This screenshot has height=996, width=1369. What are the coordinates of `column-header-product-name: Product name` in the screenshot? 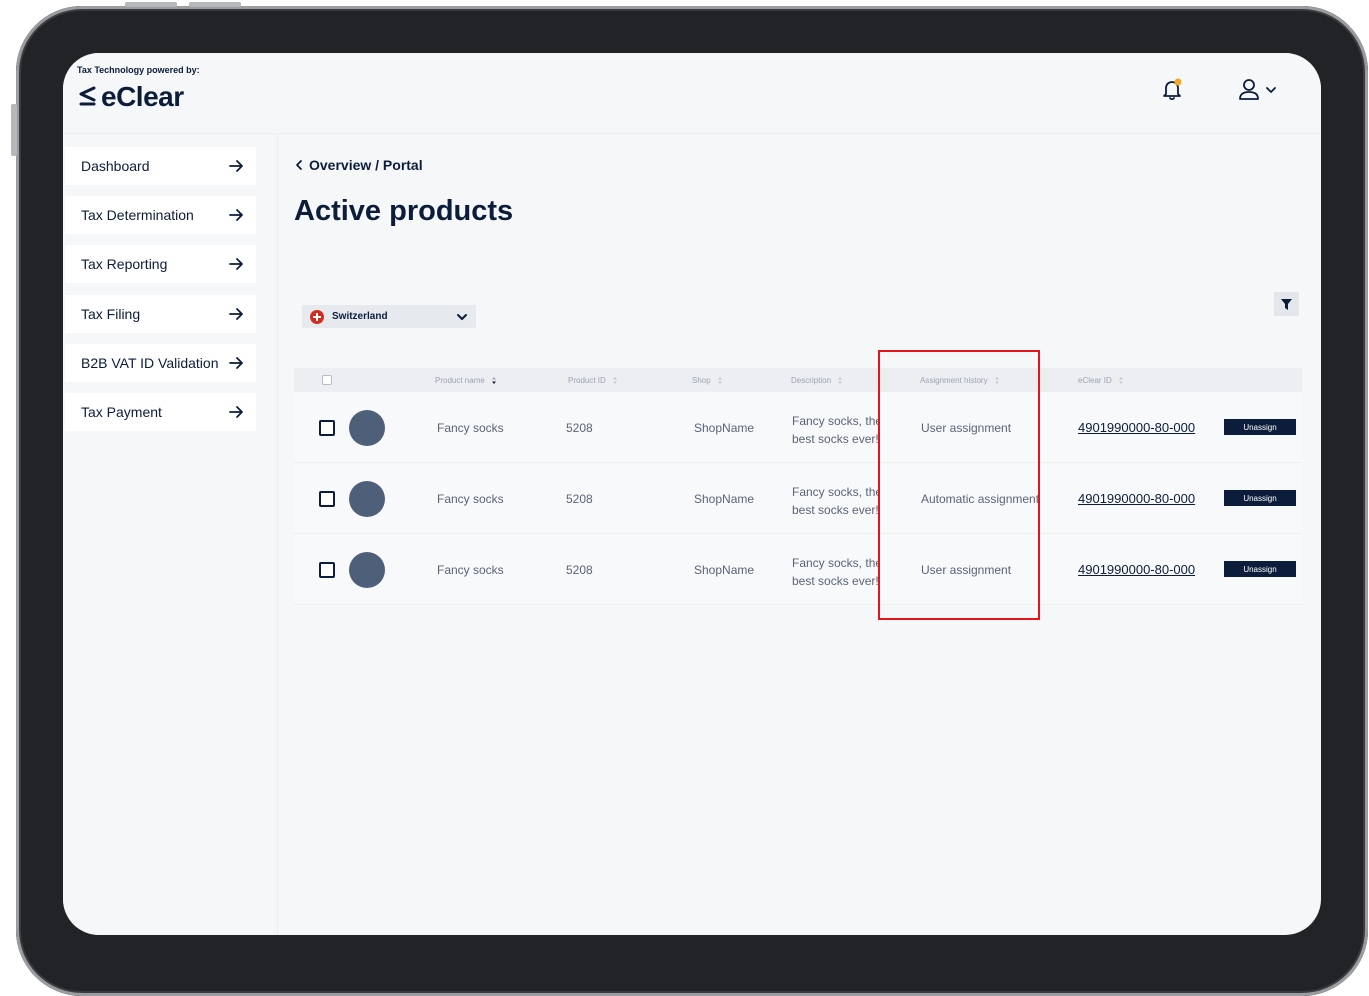 It's located at (466, 380).